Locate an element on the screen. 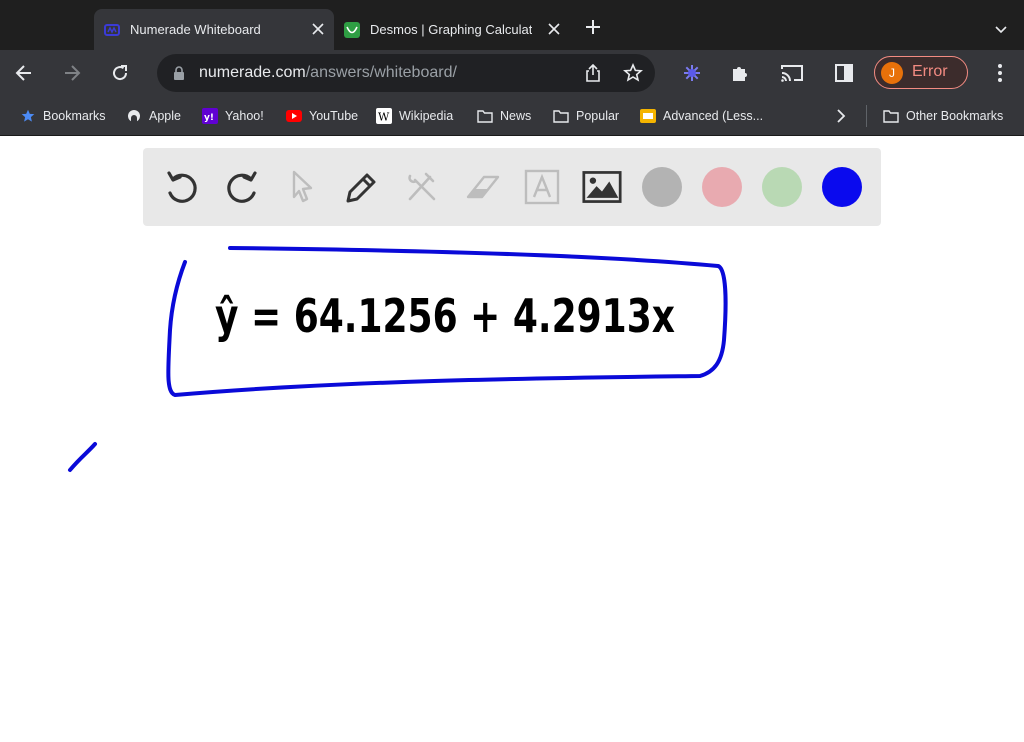  cast-icon is located at coordinates (792, 73).